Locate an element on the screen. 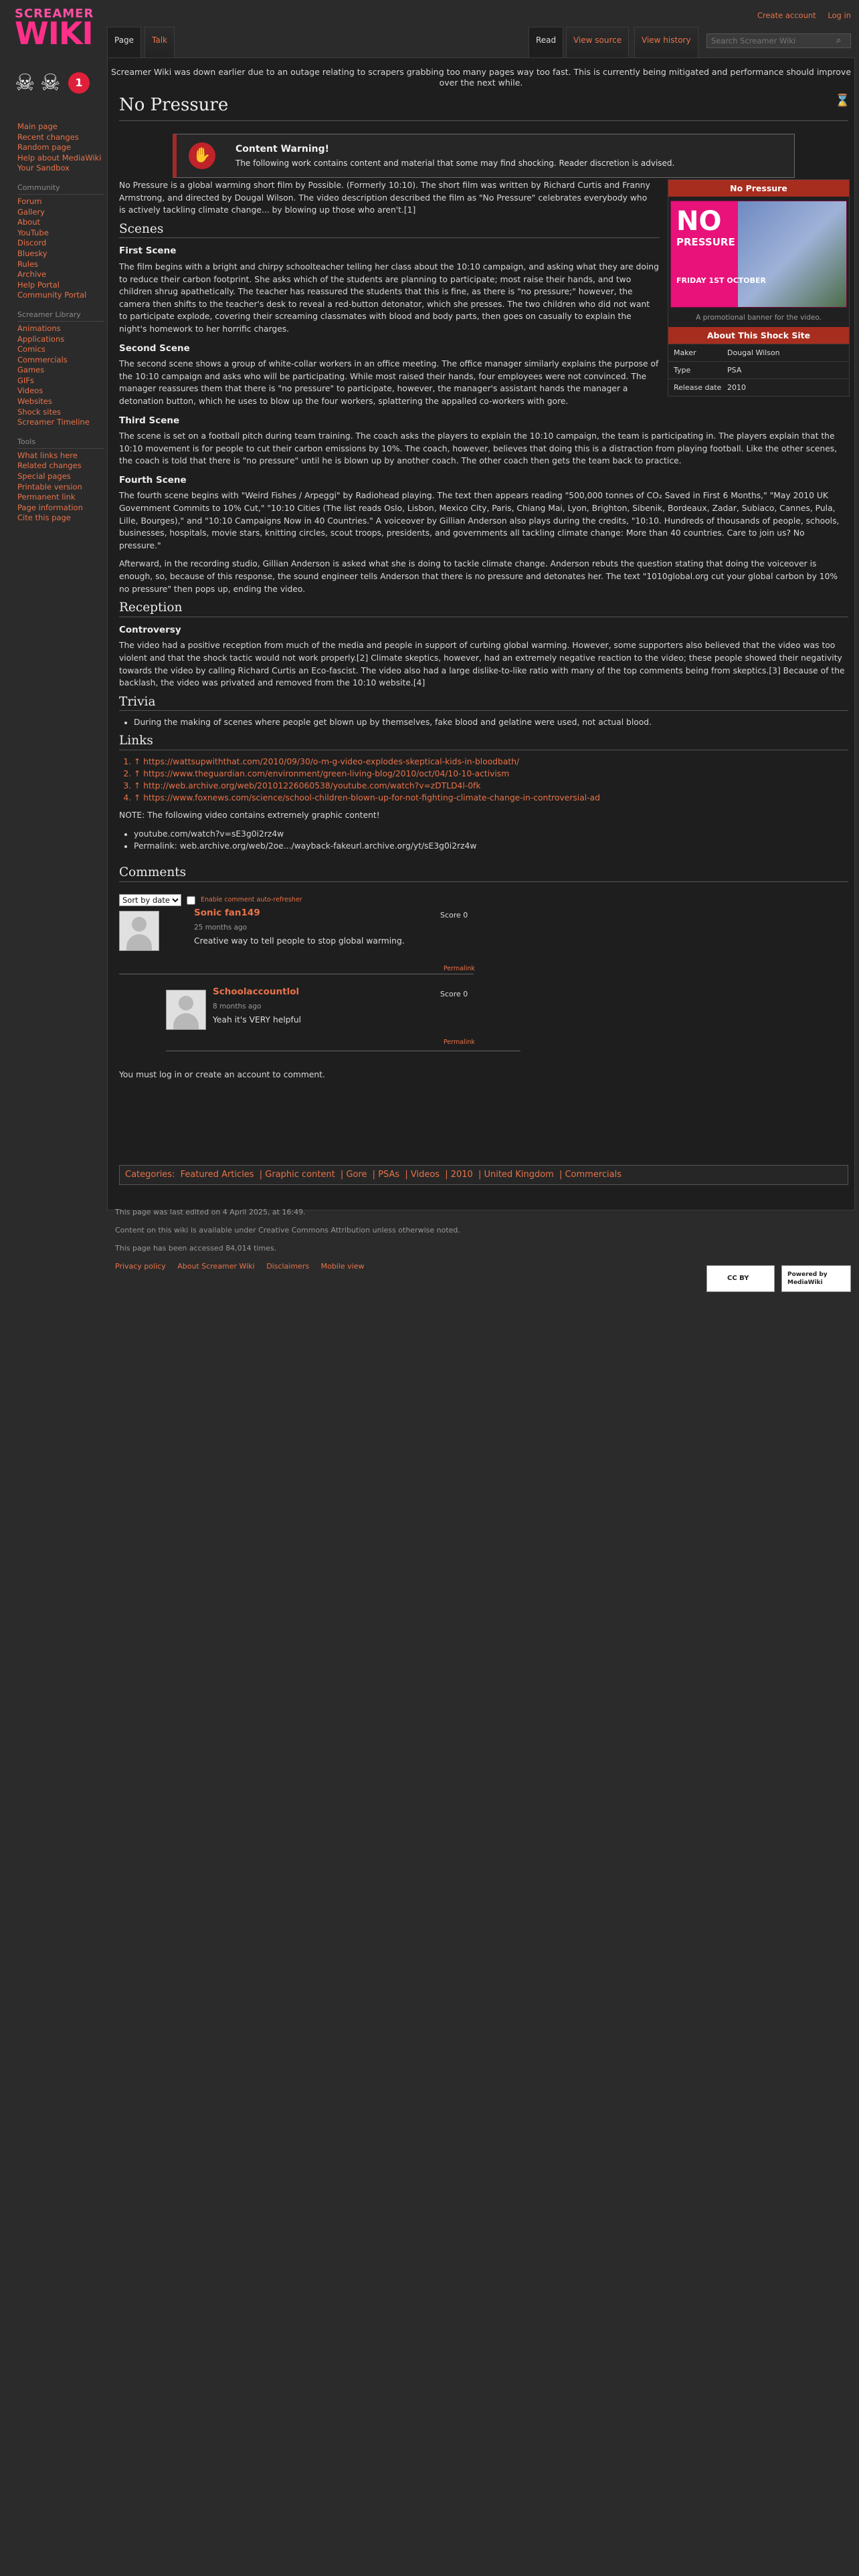 Image resolution: width=859 pixels, height=2576 pixels. sidebar-item: Forum is located at coordinates (61, 202).